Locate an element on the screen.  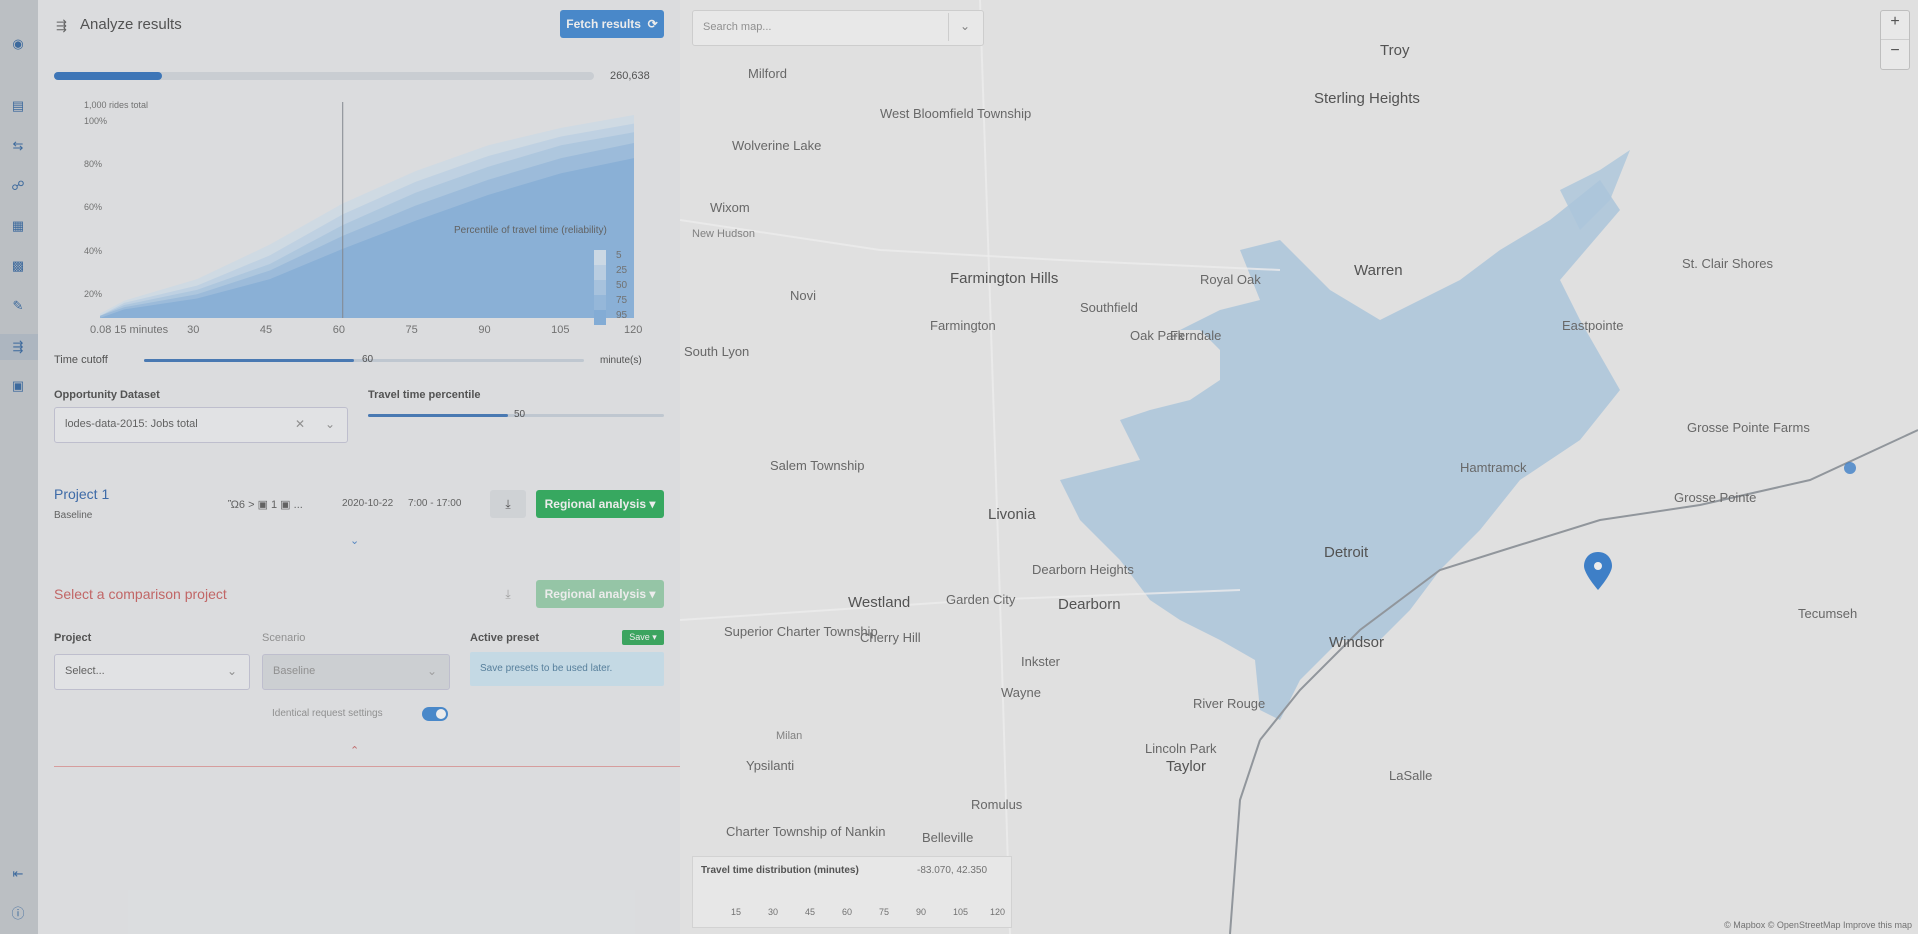
map-place-label: Farmington Hills is located at coordinates (1004, 278).